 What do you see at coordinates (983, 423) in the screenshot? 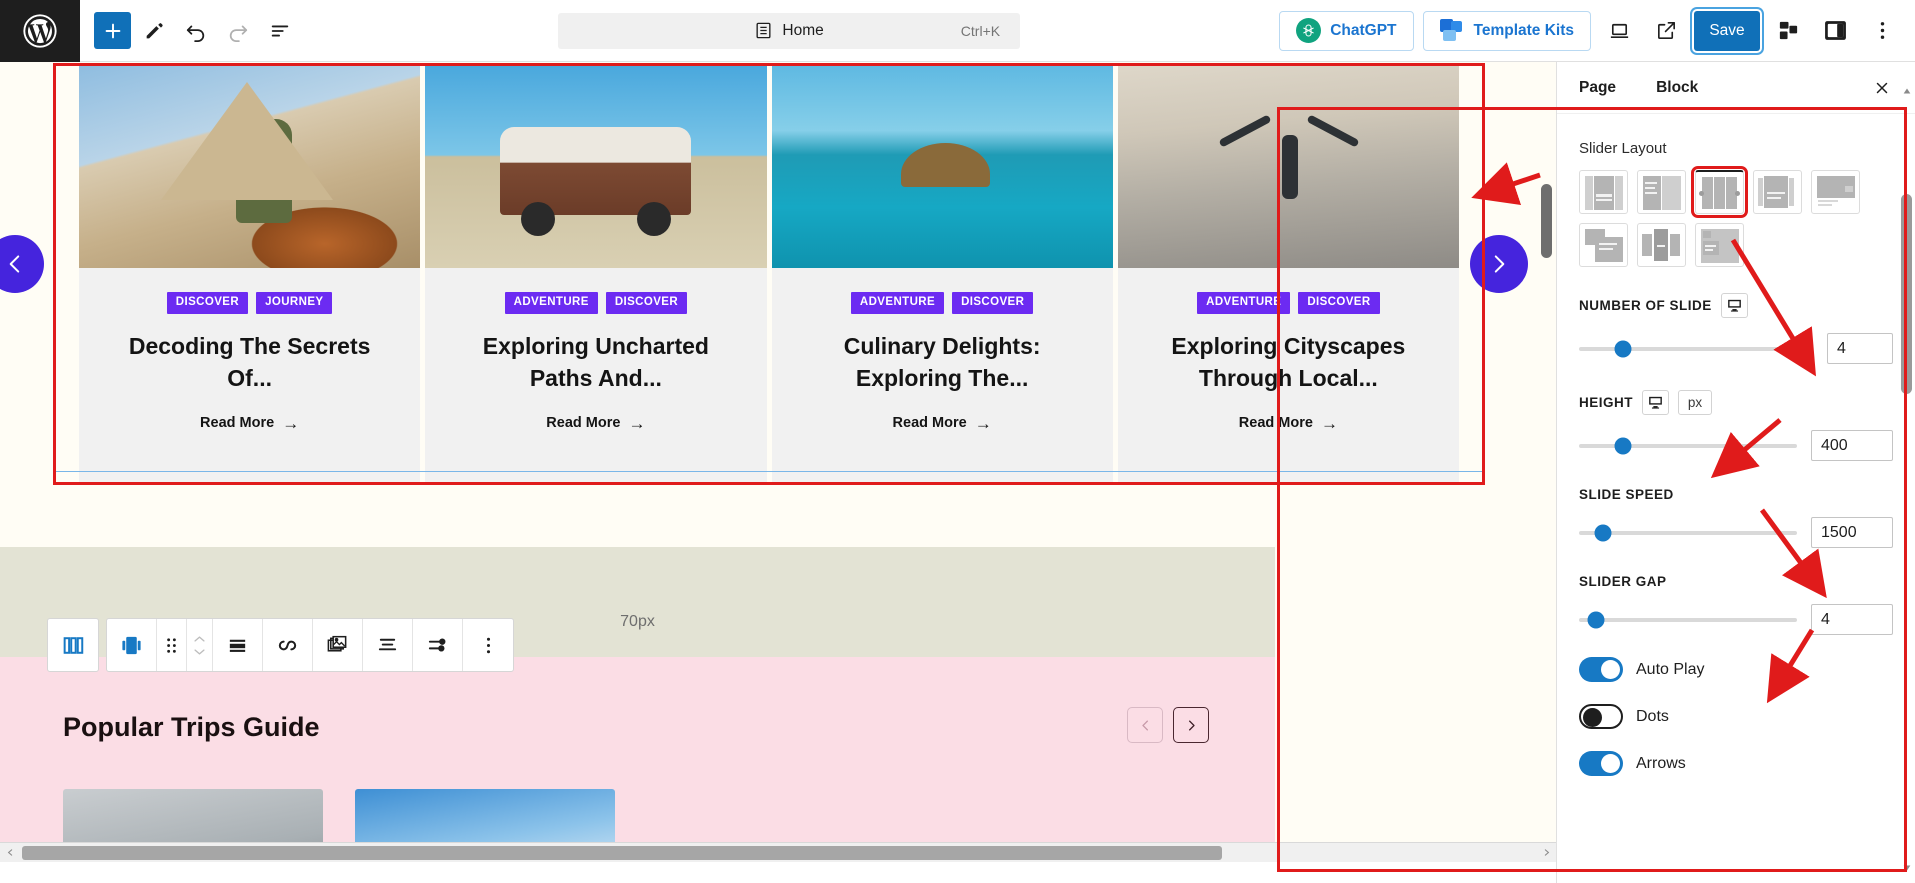
I see `arrow-right-icon: →` at bounding box center [983, 423].